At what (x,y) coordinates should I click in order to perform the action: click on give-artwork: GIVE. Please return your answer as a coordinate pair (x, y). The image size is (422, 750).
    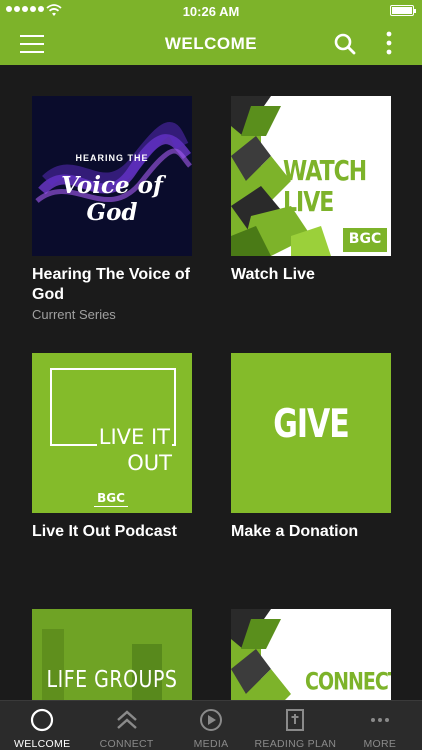
    Looking at the image, I should click on (311, 433).